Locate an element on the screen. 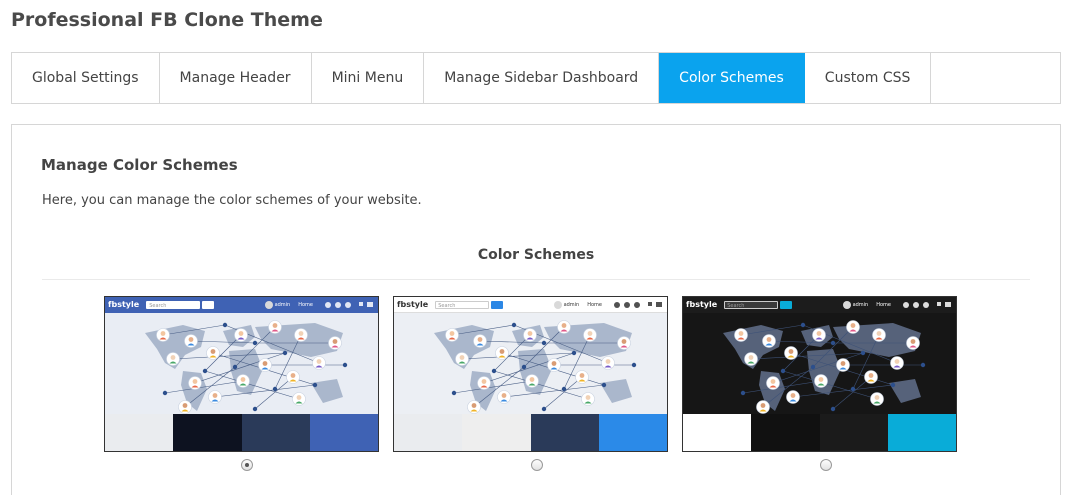 The height and width of the screenshot is (495, 1070). tab-global-settings: Global Settings is located at coordinates (86, 78).